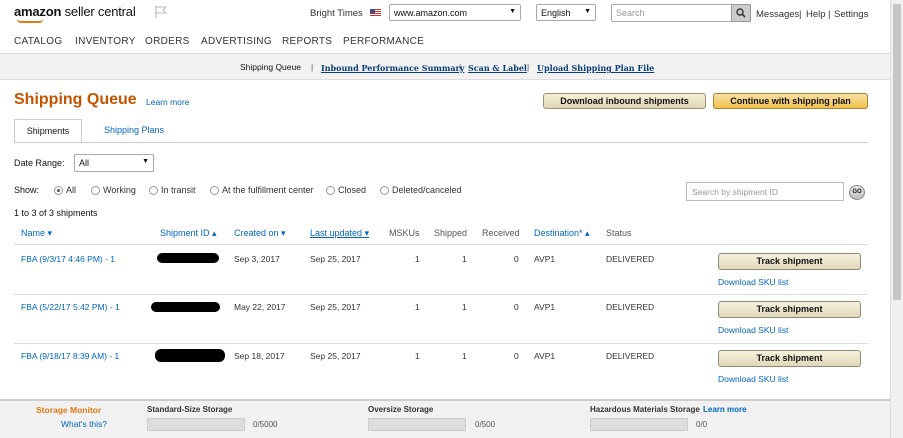  Describe the element at coordinates (56, 213) in the screenshot. I see `shipments-count: 1 to 3 of 3 shipments` at that location.